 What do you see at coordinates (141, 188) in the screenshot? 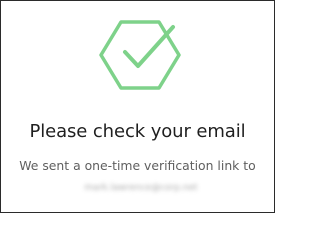
I see `email-address: mark.lawrence@corp.net` at bounding box center [141, 188].